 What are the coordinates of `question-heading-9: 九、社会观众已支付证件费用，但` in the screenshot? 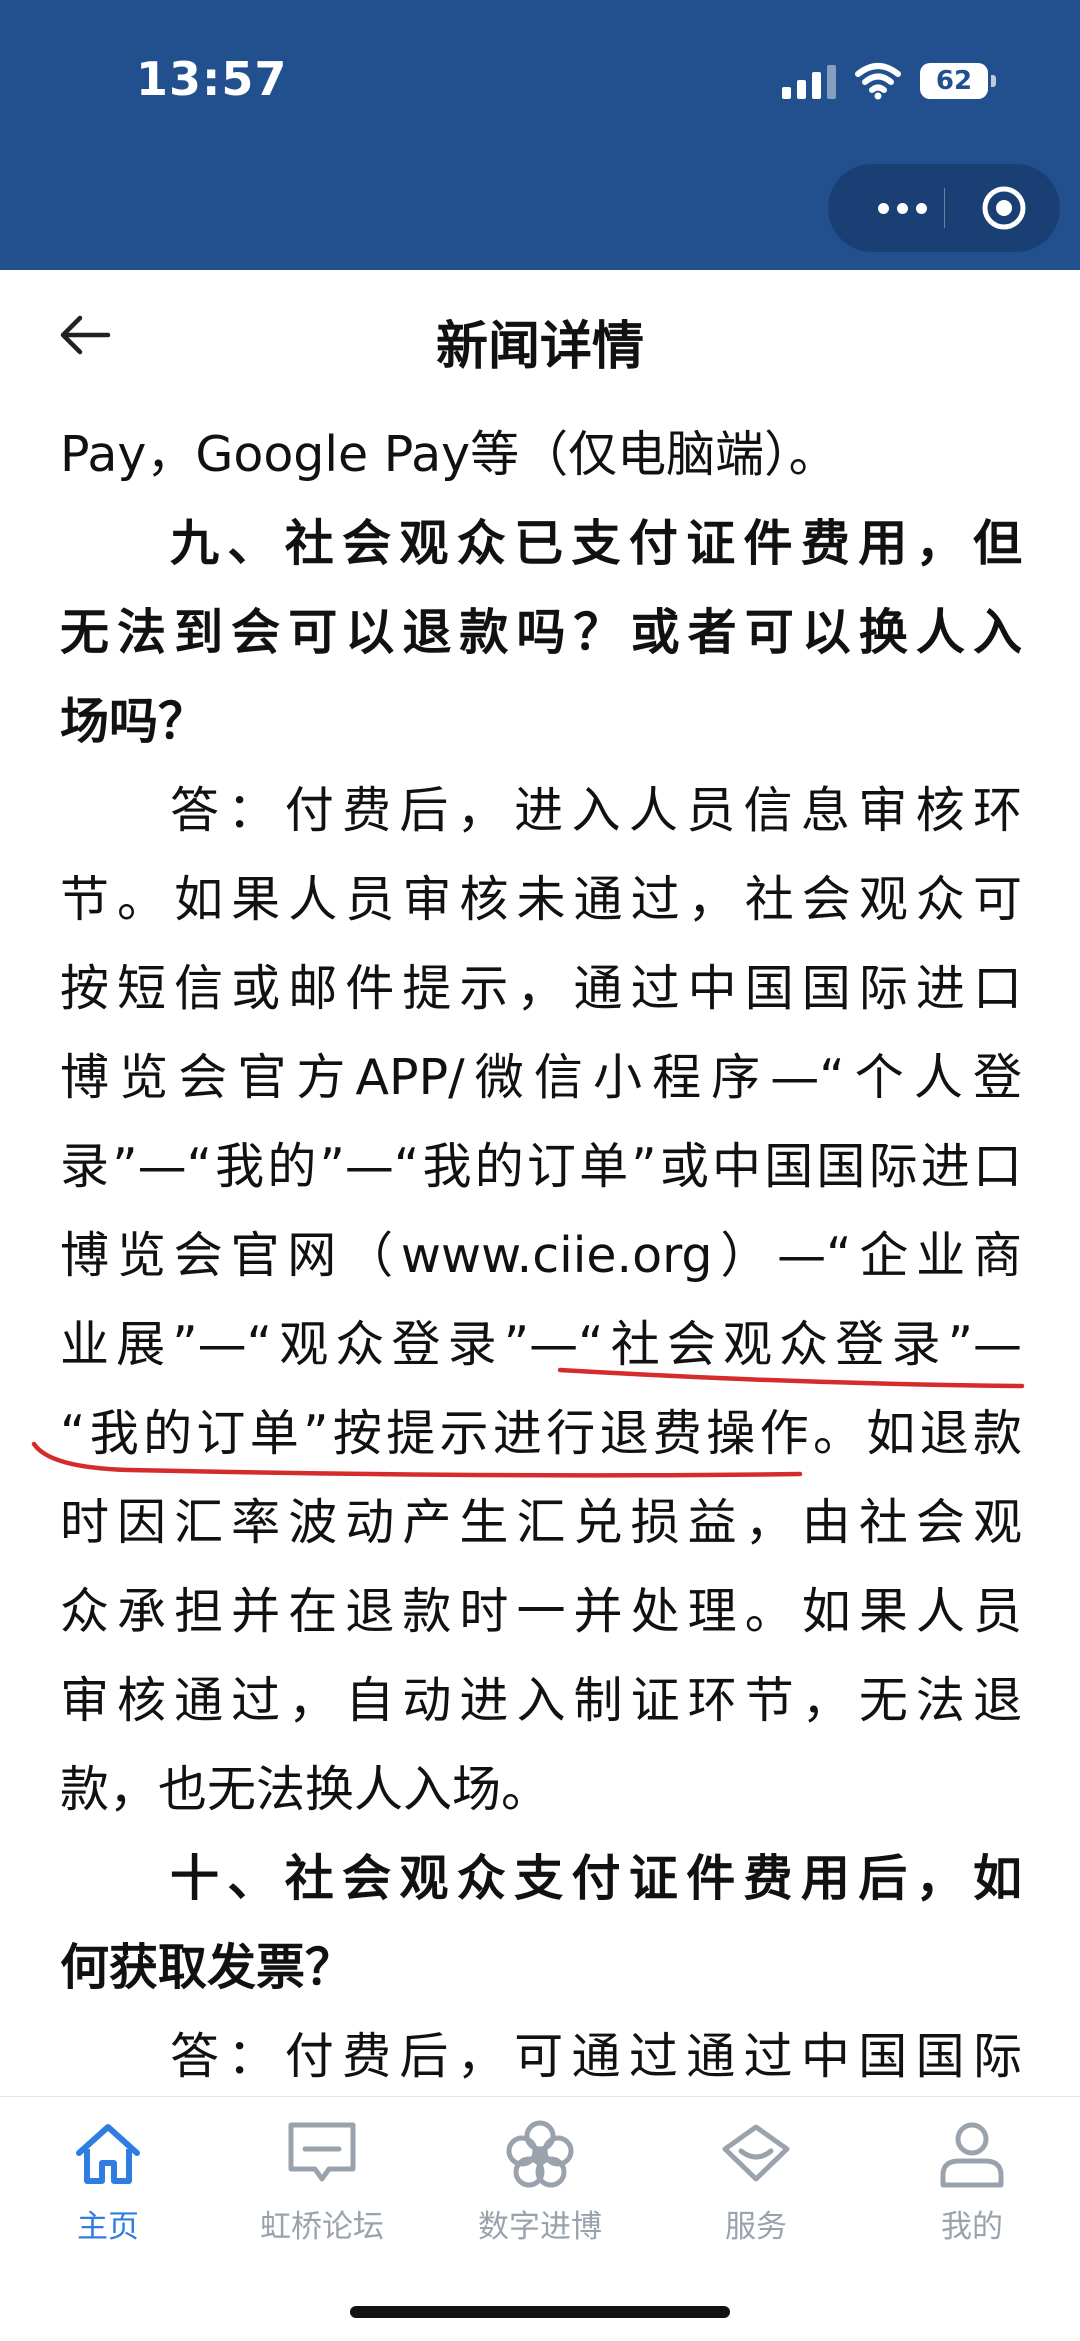 It's located at (596, 543).